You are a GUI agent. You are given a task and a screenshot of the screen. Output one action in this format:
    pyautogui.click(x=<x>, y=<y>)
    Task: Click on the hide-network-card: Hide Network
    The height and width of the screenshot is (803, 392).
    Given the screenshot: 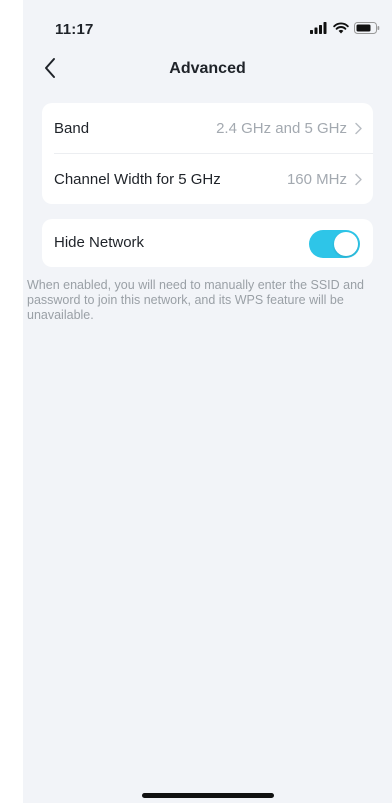 What is the action you would take?
    pyautogui.click(x=207, y=243)
    